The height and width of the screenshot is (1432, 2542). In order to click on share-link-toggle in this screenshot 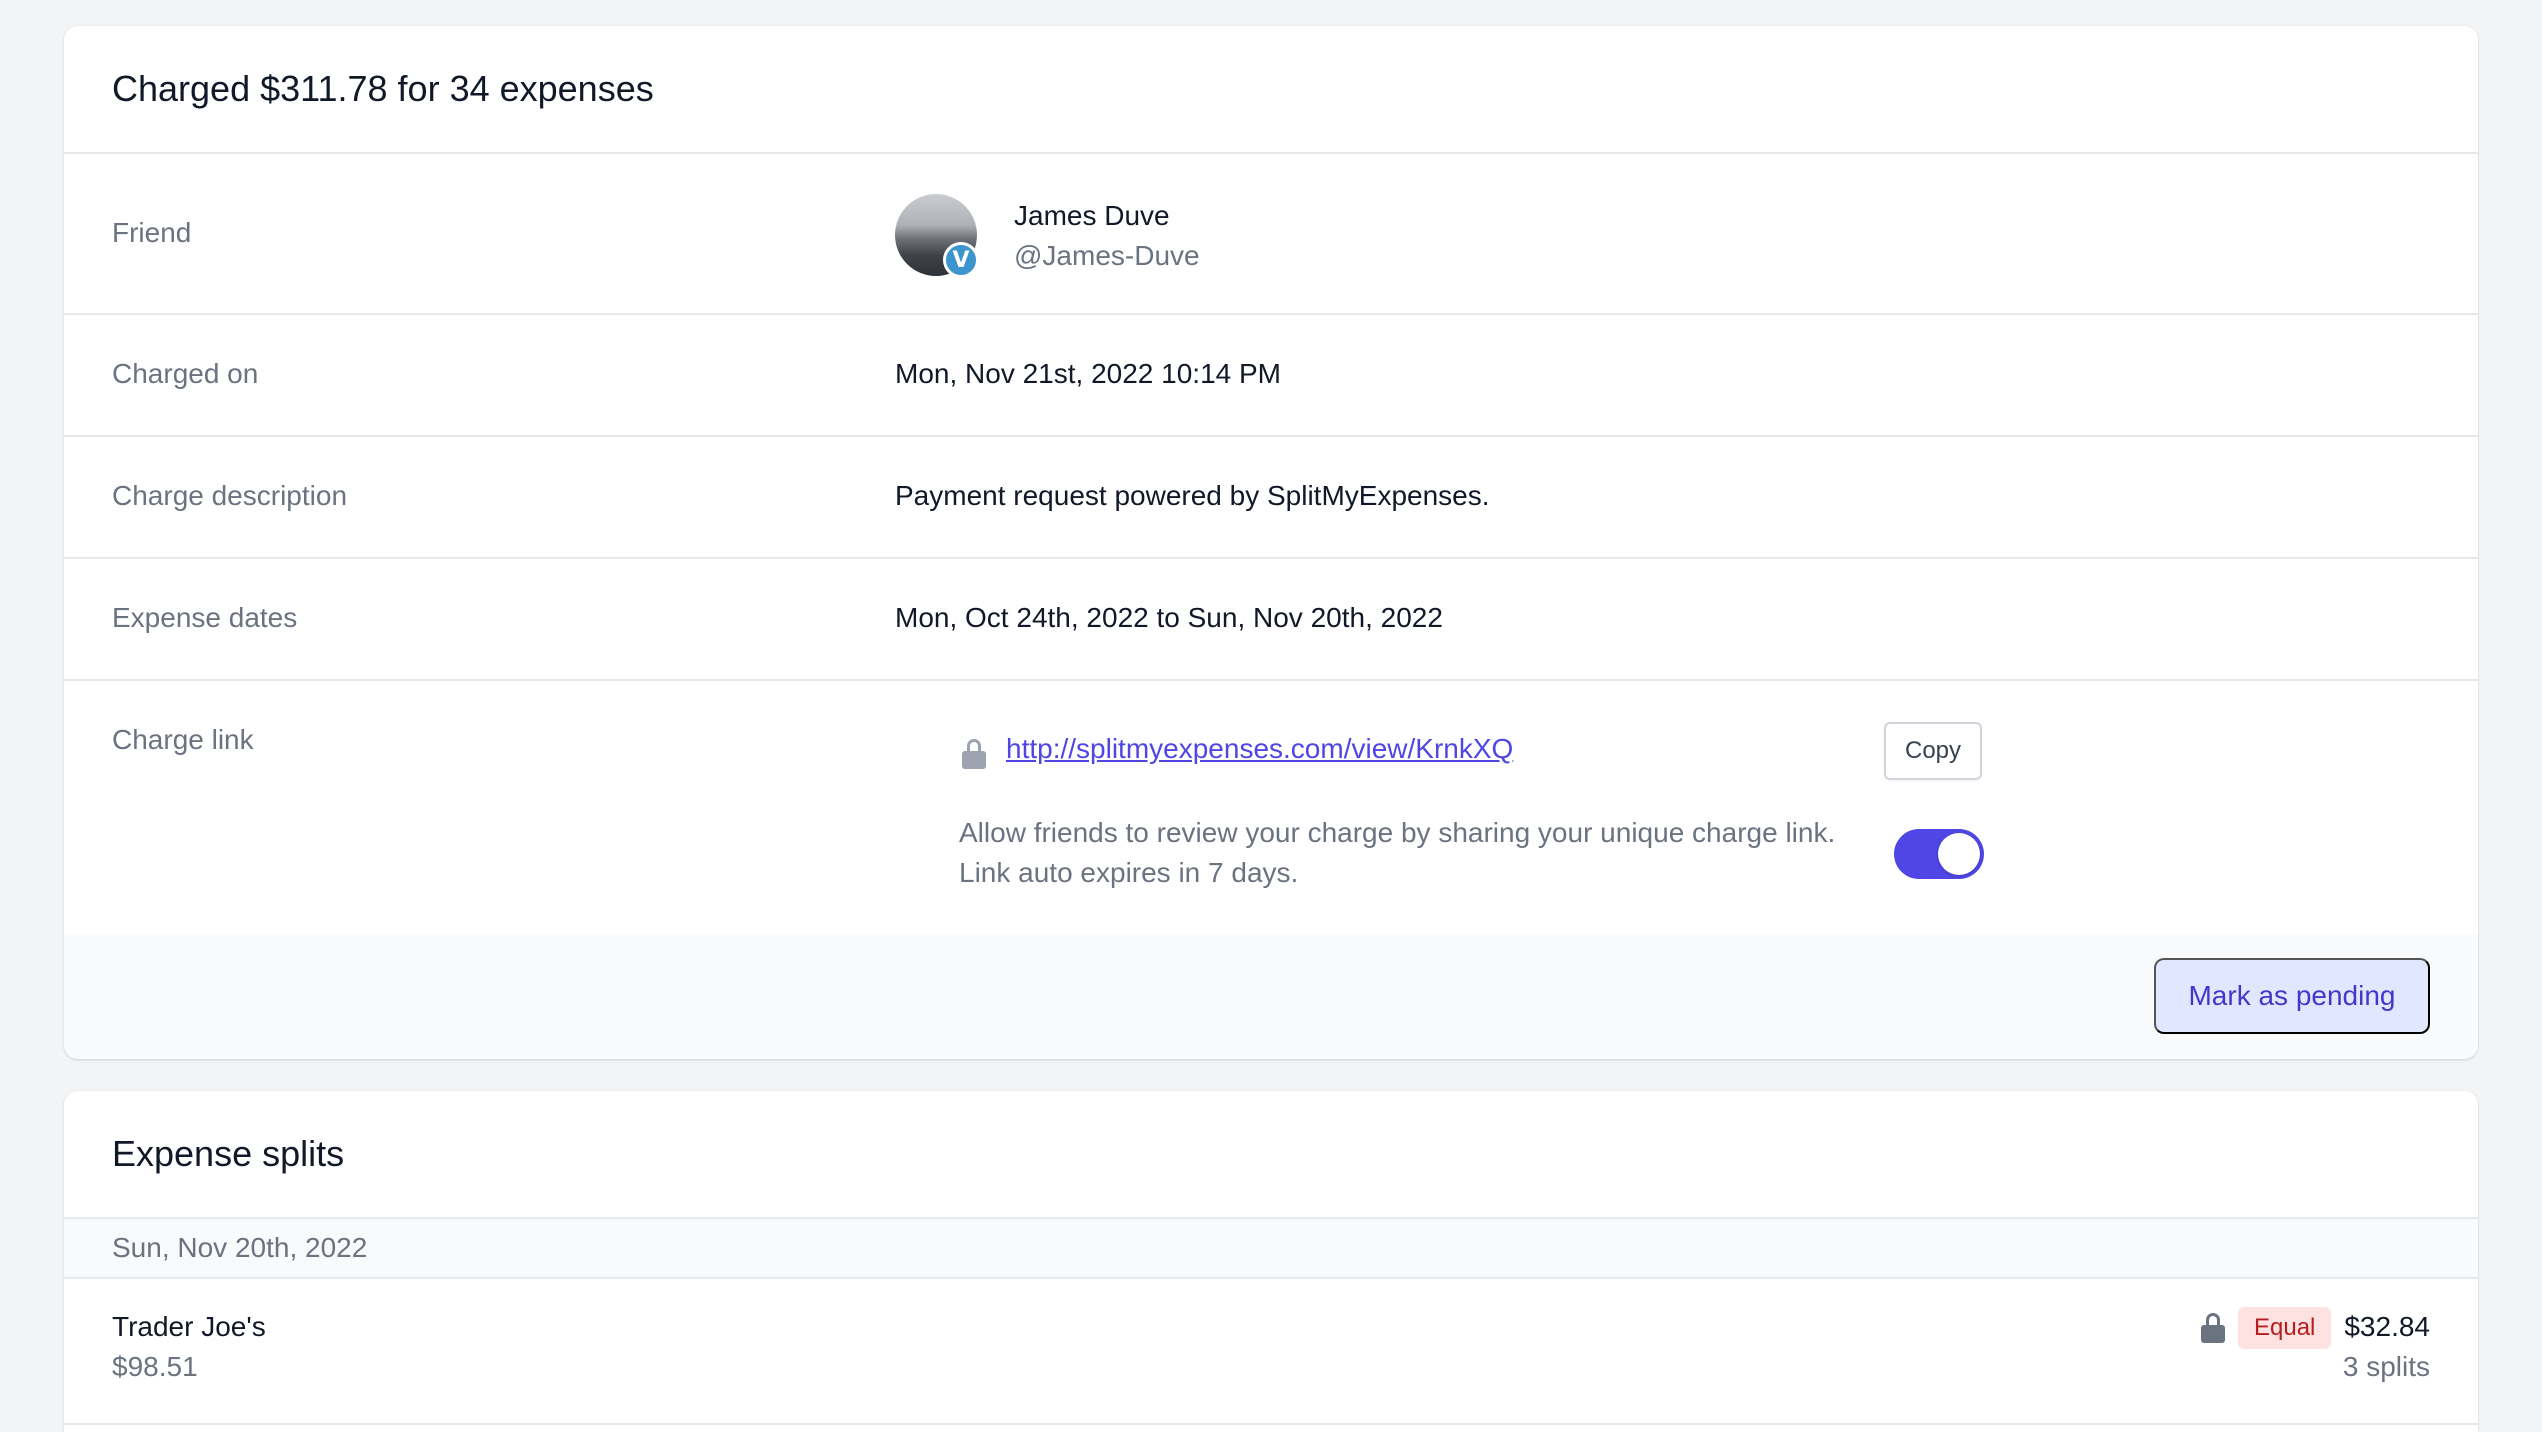, I will do `click(1939, 854)`.